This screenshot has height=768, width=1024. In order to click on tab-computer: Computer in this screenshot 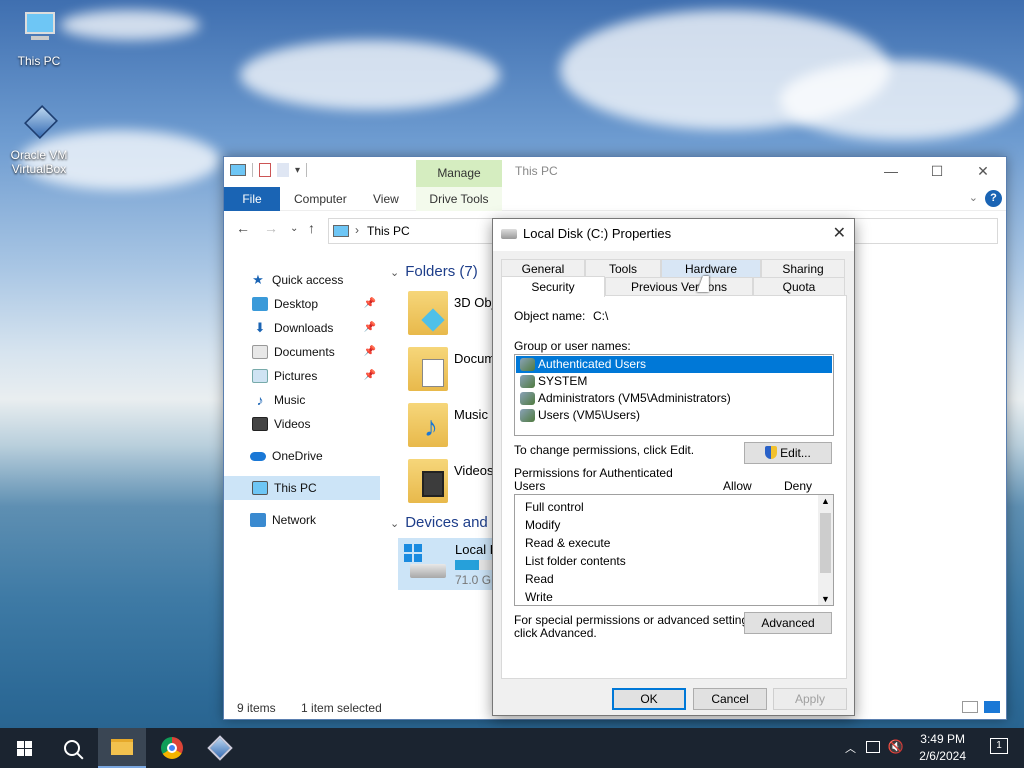, I will do `click(320, 199)`.